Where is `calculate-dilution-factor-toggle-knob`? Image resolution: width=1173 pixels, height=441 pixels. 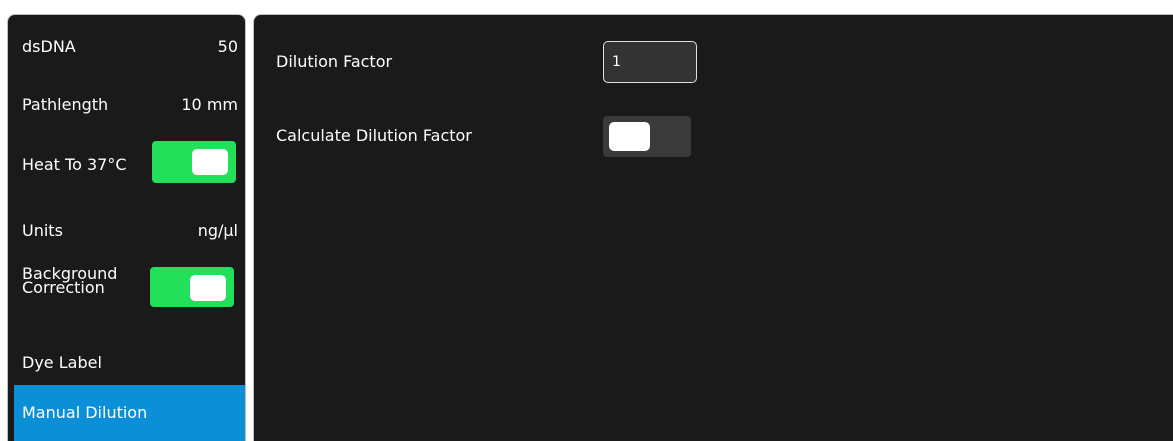
calculate-dilution-factor-toggle-knob is located at coordinates (629, 136).